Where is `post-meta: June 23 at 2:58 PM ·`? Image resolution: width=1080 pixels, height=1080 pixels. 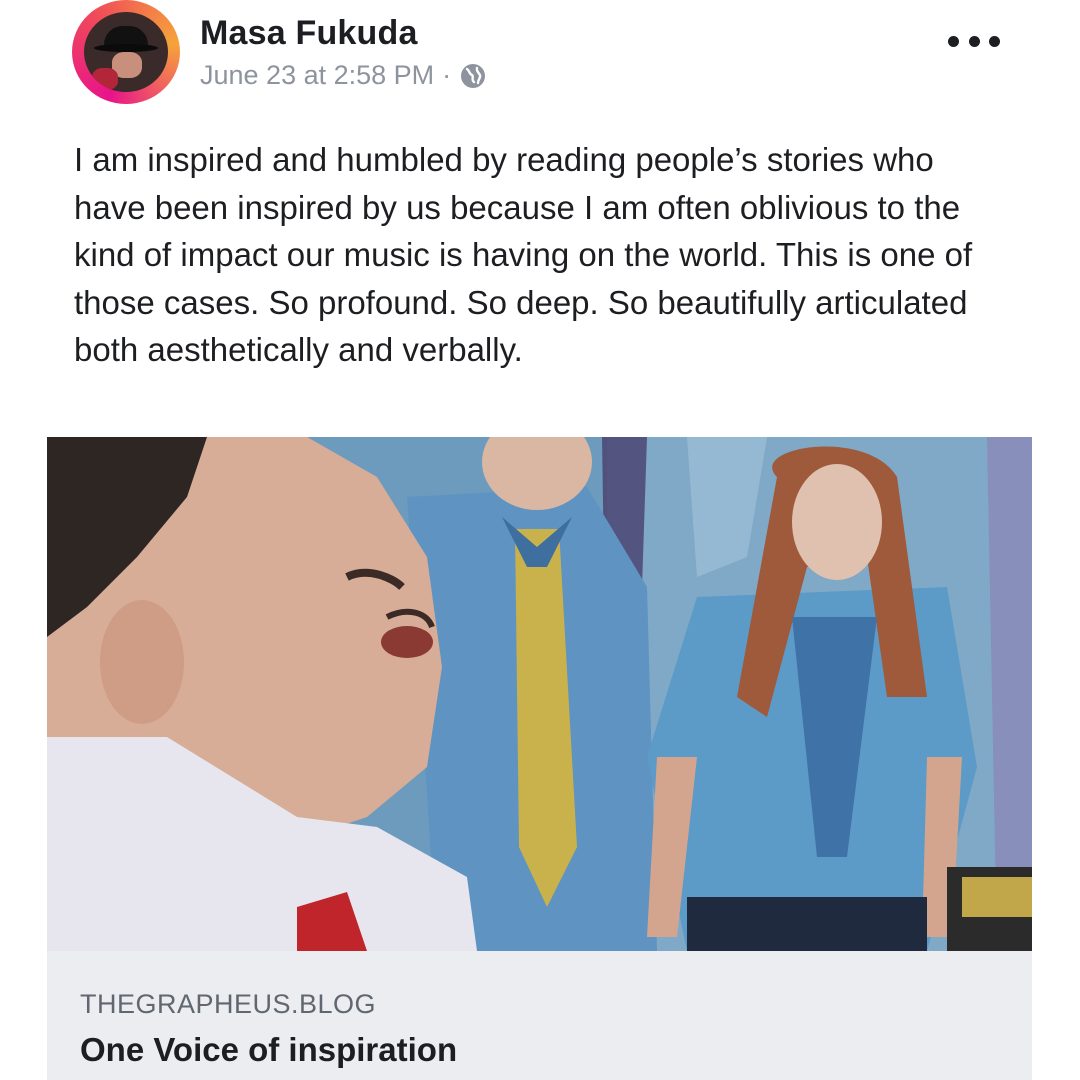 post-meta: June 23 at 2:58 PM · is located at coordinates (343, 75).